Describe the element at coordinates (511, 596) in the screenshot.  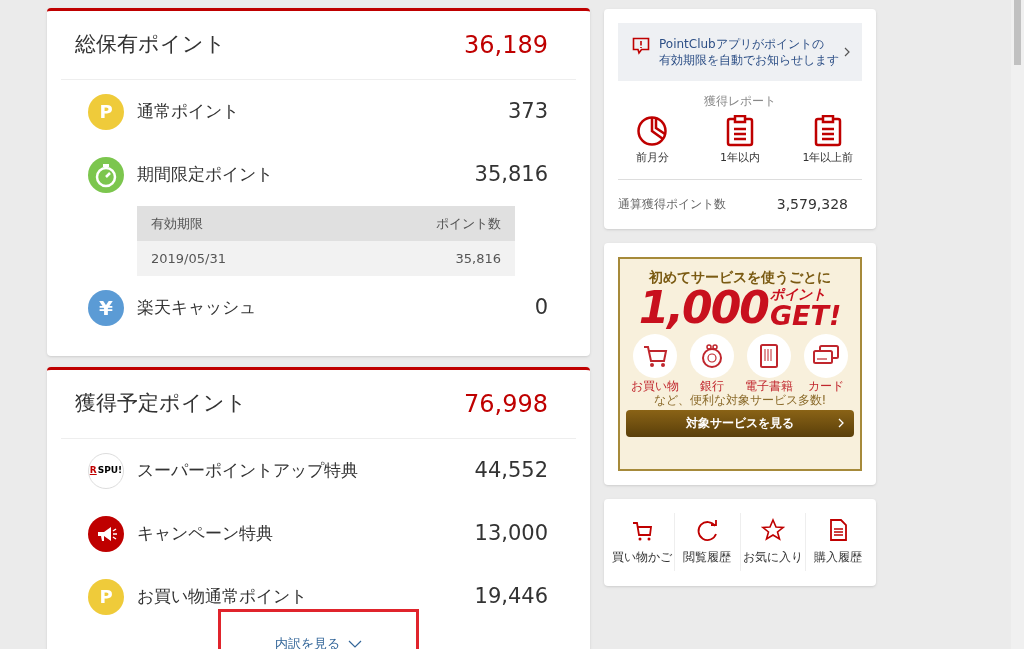
I see `point-value: 19,446` at that location.